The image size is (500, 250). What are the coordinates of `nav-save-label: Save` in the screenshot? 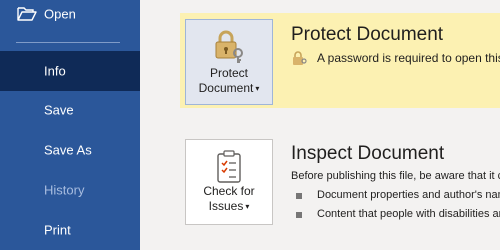 It's located at (59, 110).